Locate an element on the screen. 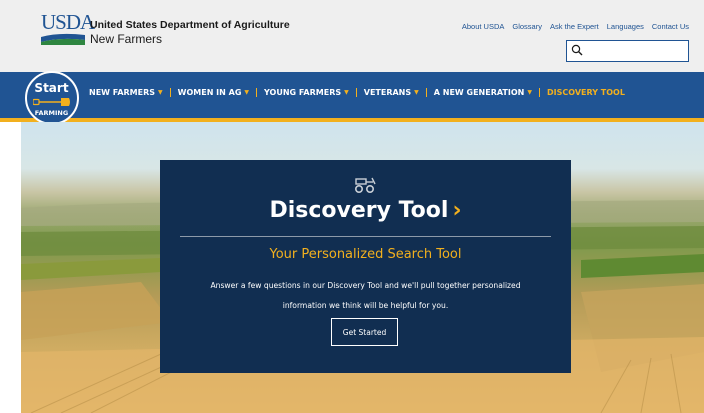  usda-logo: USDA is located at coordinates (68, 29).